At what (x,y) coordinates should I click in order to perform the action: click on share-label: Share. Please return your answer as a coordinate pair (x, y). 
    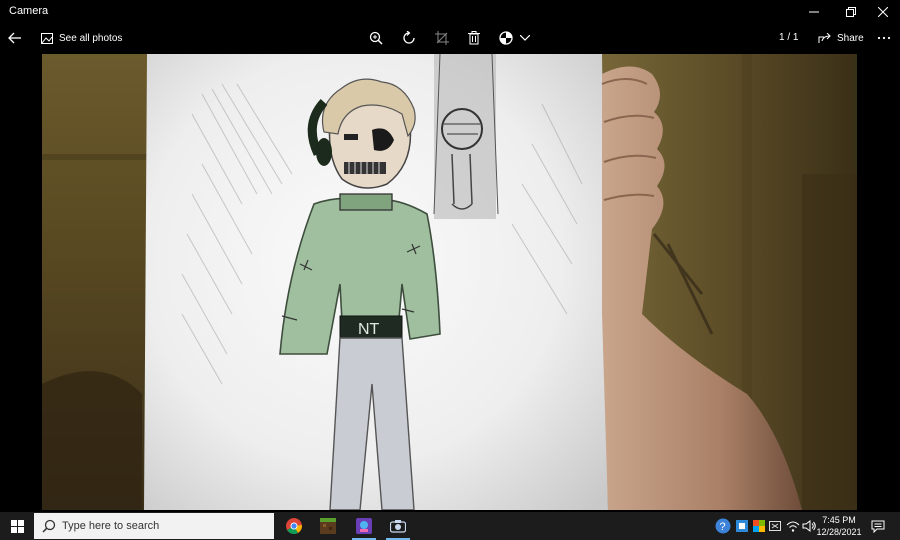
    Looking at the image, I should click on (850, 38).